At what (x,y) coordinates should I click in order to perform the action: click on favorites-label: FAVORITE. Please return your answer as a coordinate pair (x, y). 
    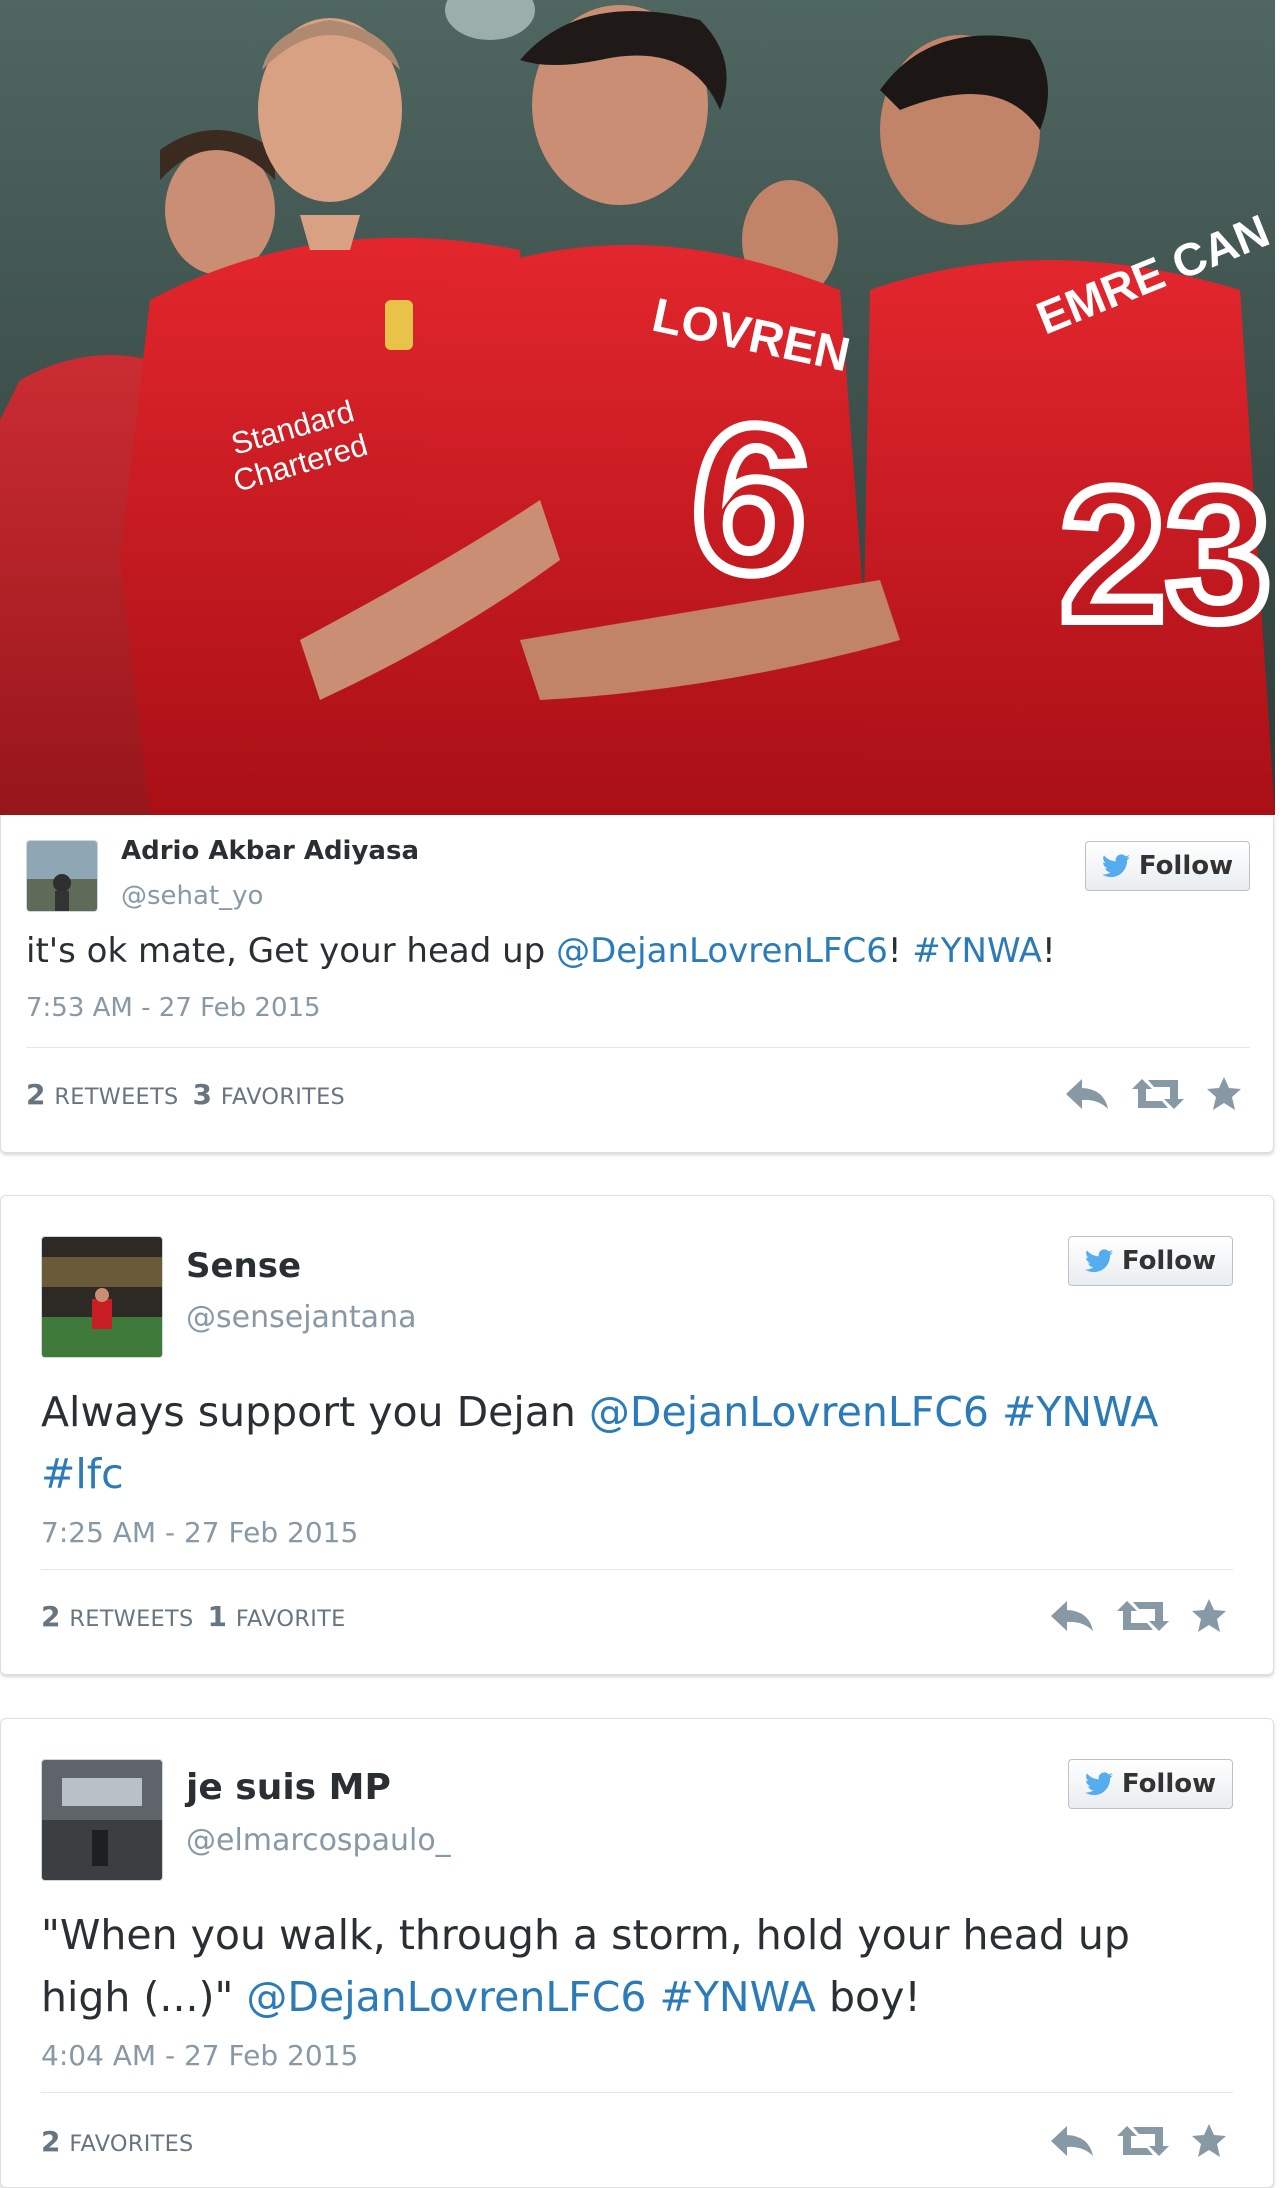
    Looking at the image, I should click on (290, 1619).